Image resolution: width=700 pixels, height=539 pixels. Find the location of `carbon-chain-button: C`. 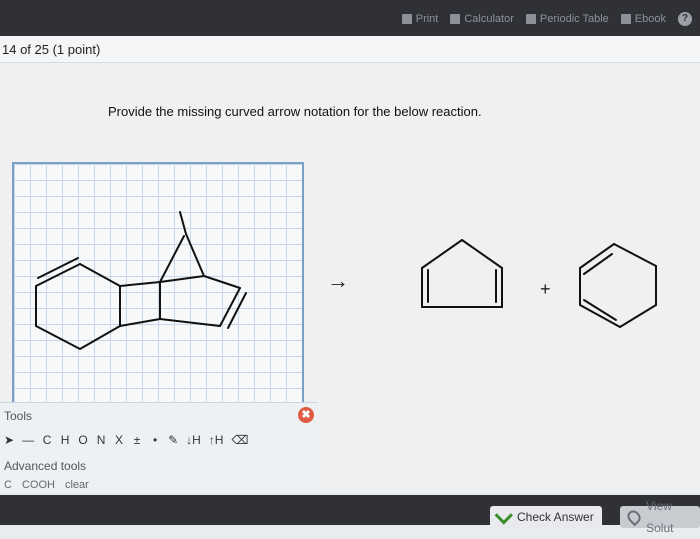

carbon-chain-button: C is located at coordinates (8, 485).